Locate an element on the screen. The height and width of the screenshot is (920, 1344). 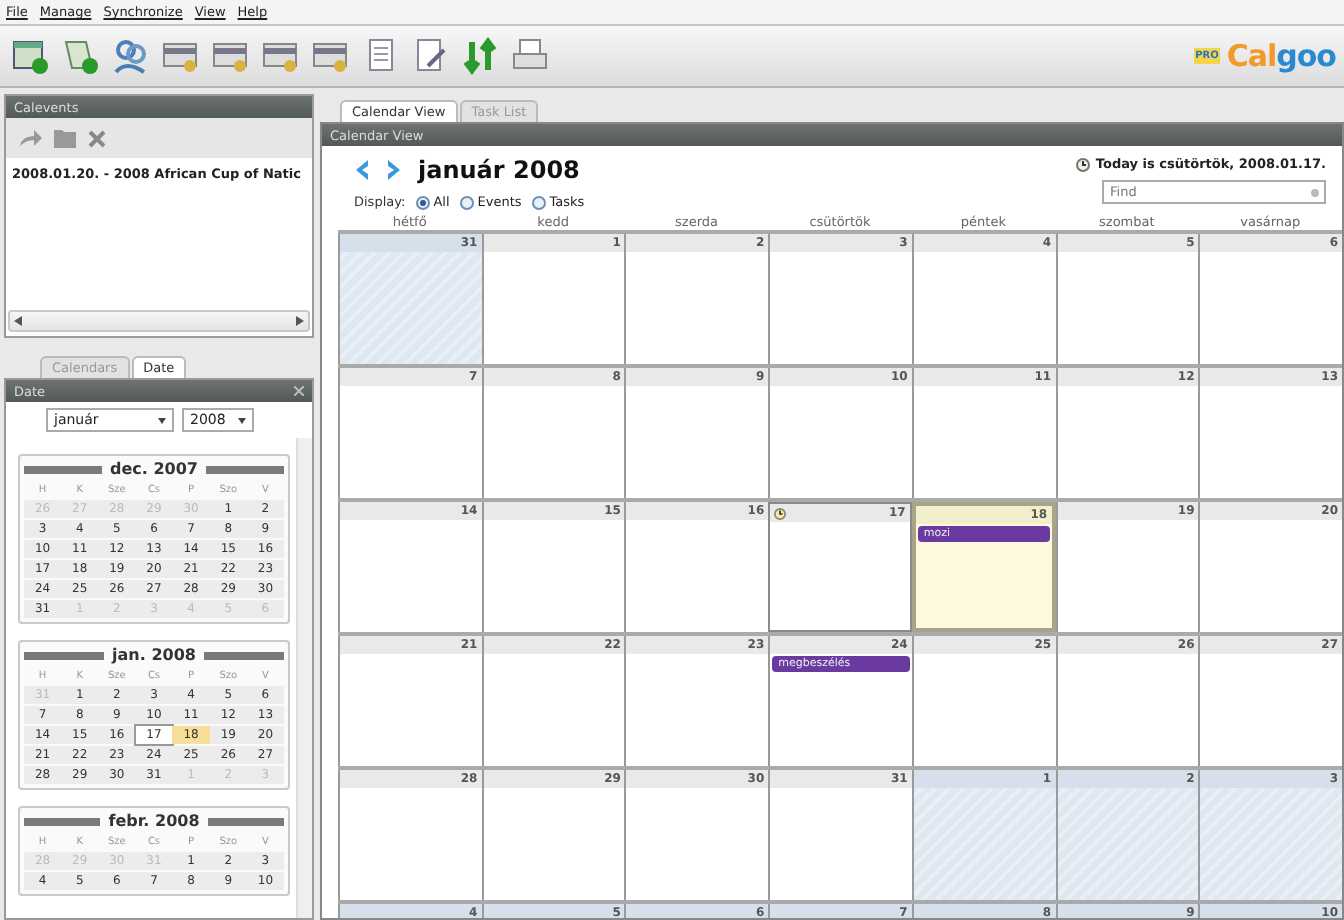
vertical-scrollbar is located at coordinates (304, 678).